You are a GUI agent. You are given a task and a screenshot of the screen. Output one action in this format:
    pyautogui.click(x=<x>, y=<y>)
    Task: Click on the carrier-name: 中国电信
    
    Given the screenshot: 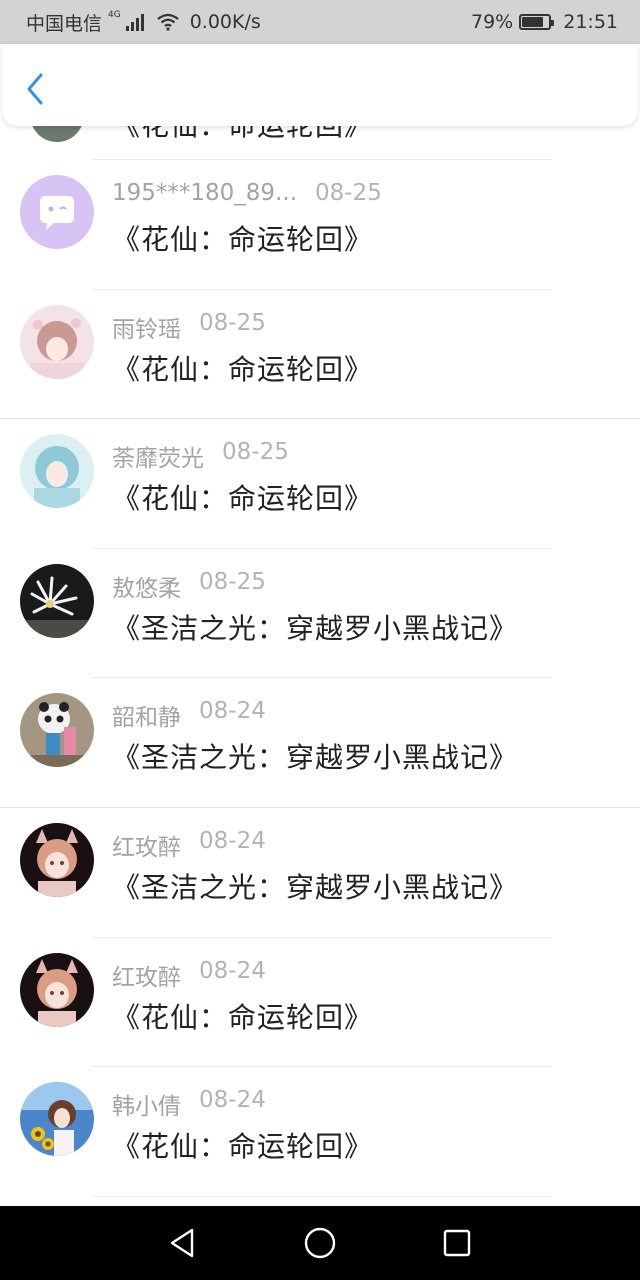 What is the action you would take?
    pyautogui.click(x=64, y=23)
    